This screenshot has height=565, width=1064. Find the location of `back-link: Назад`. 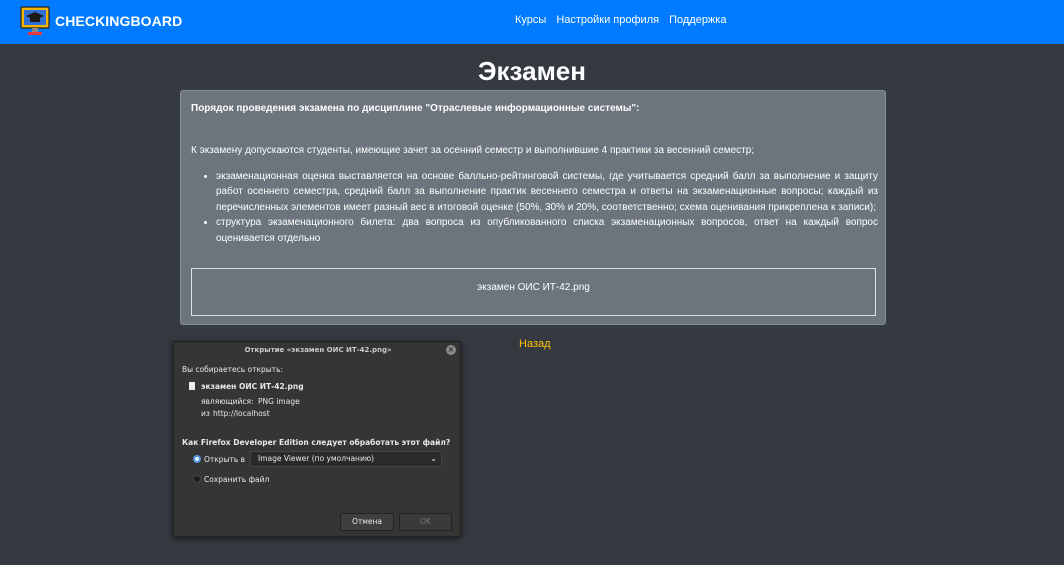

back-link: Назад is located at coordinates (535, 344).